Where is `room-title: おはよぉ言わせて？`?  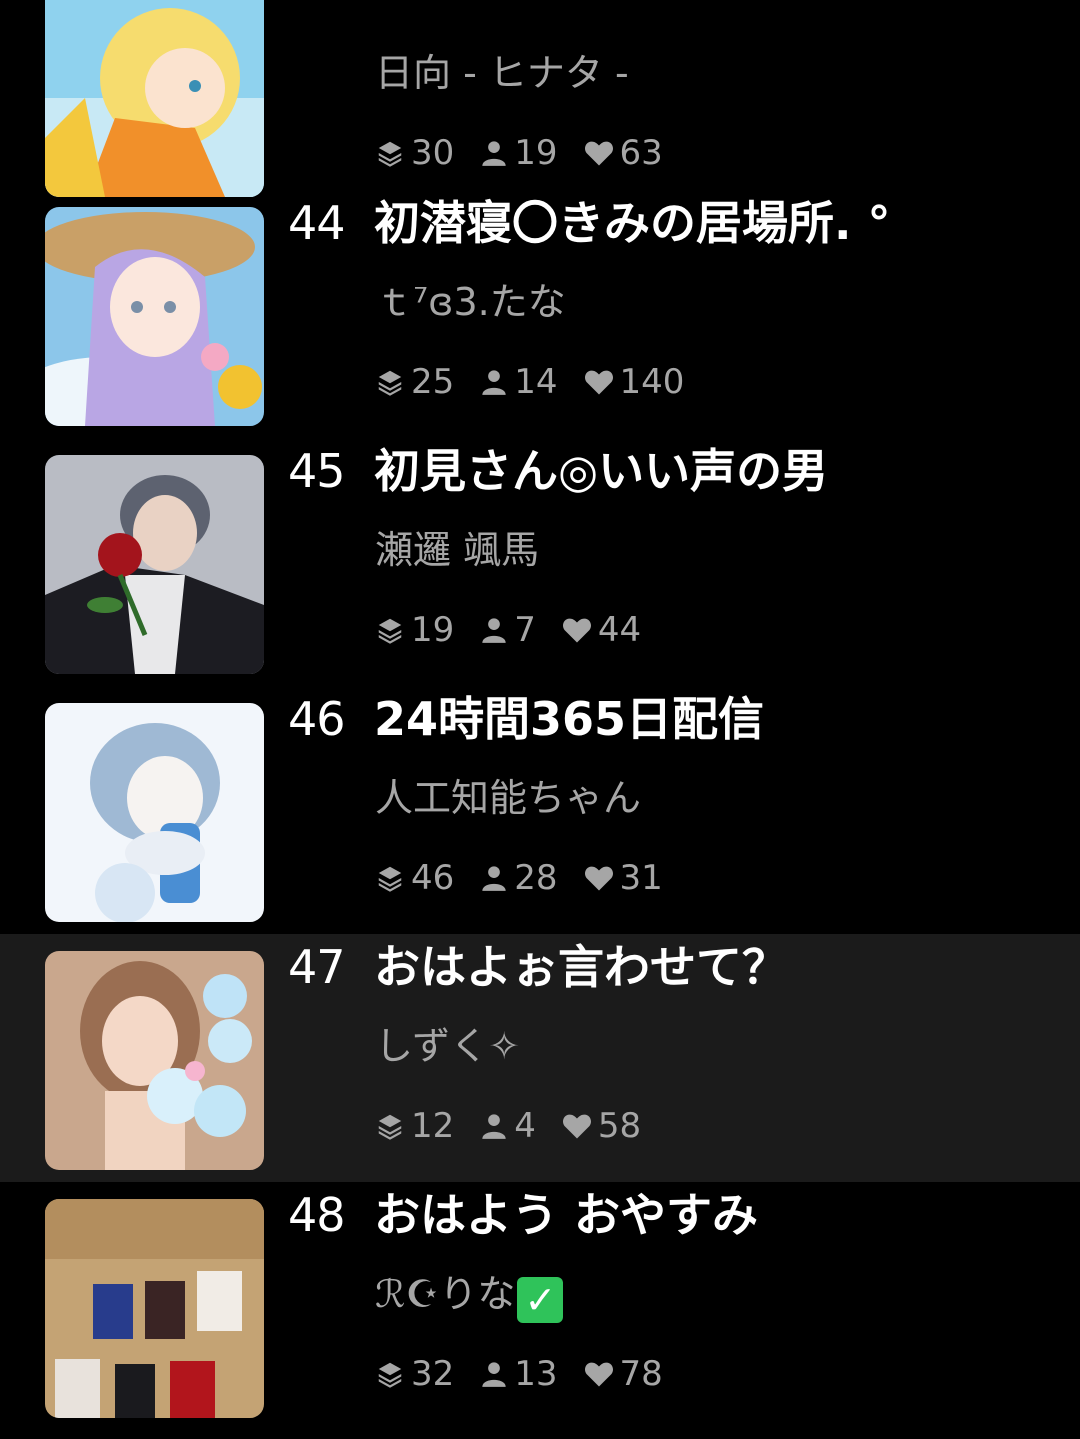 room-title: おはよぉ言わせて？ is located at coordinates (581, 967).